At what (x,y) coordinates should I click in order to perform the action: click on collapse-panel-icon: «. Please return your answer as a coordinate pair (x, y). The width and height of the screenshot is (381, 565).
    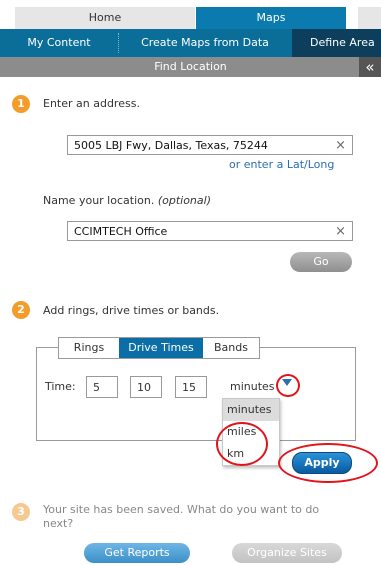
    Looking at the image, I should click on (370, 67).